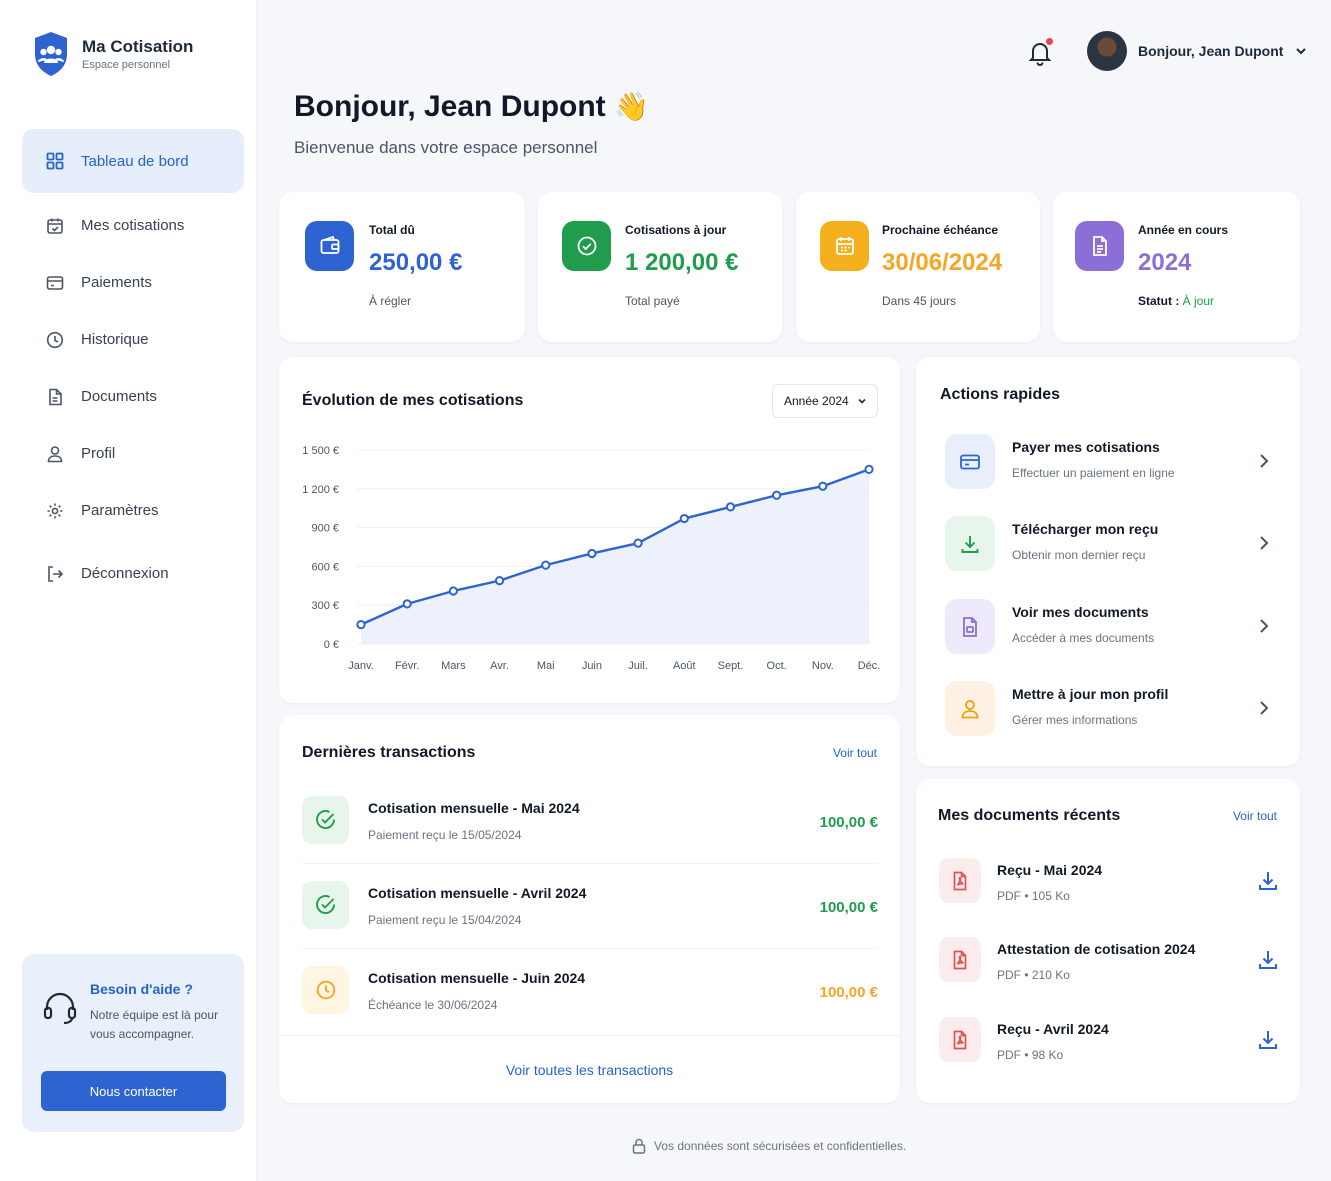 This screenshot has height=1181, width=1331. I want to click on wave-emoji: 👋, so click(631, 106).